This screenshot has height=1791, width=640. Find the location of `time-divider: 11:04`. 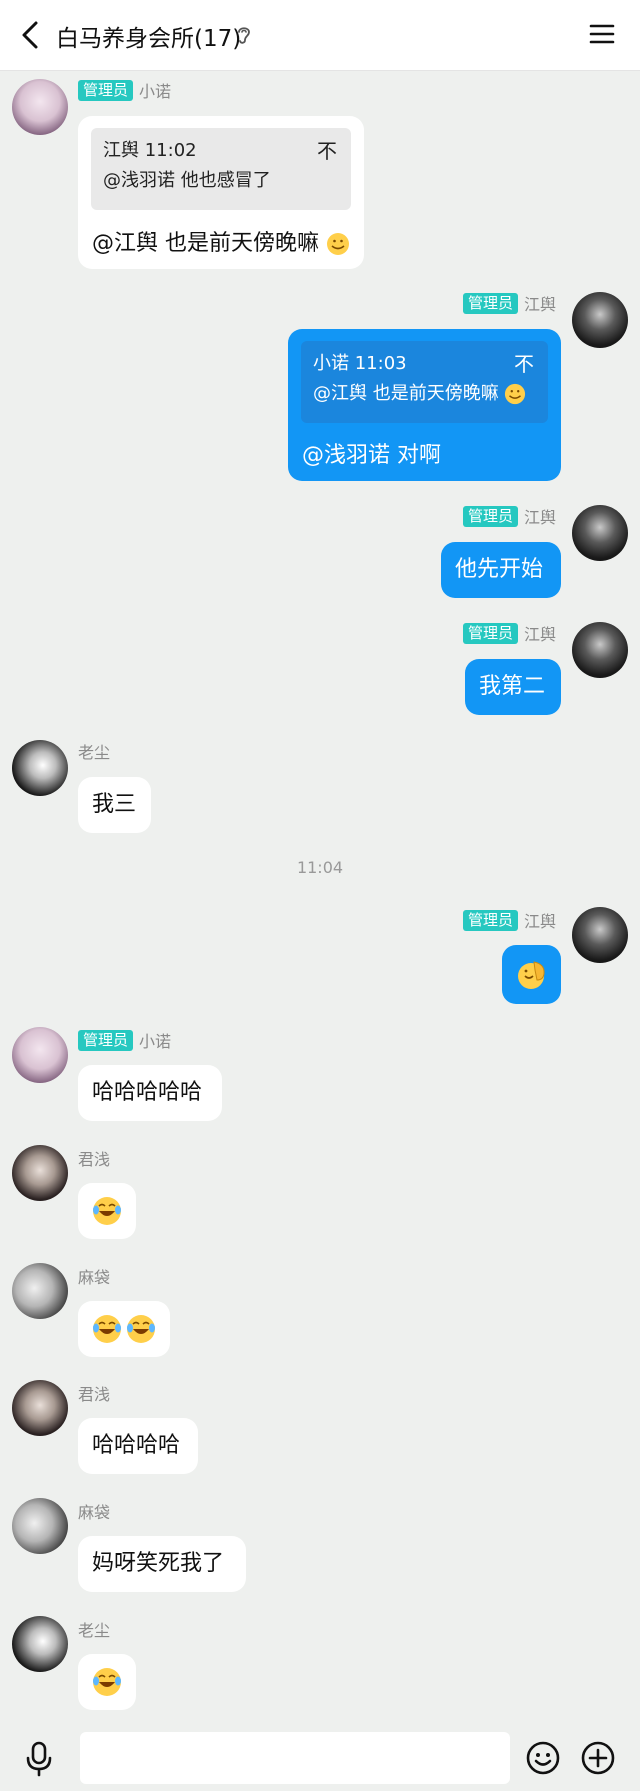

time-divider: 11:04 is located at coordinates (320, 867).